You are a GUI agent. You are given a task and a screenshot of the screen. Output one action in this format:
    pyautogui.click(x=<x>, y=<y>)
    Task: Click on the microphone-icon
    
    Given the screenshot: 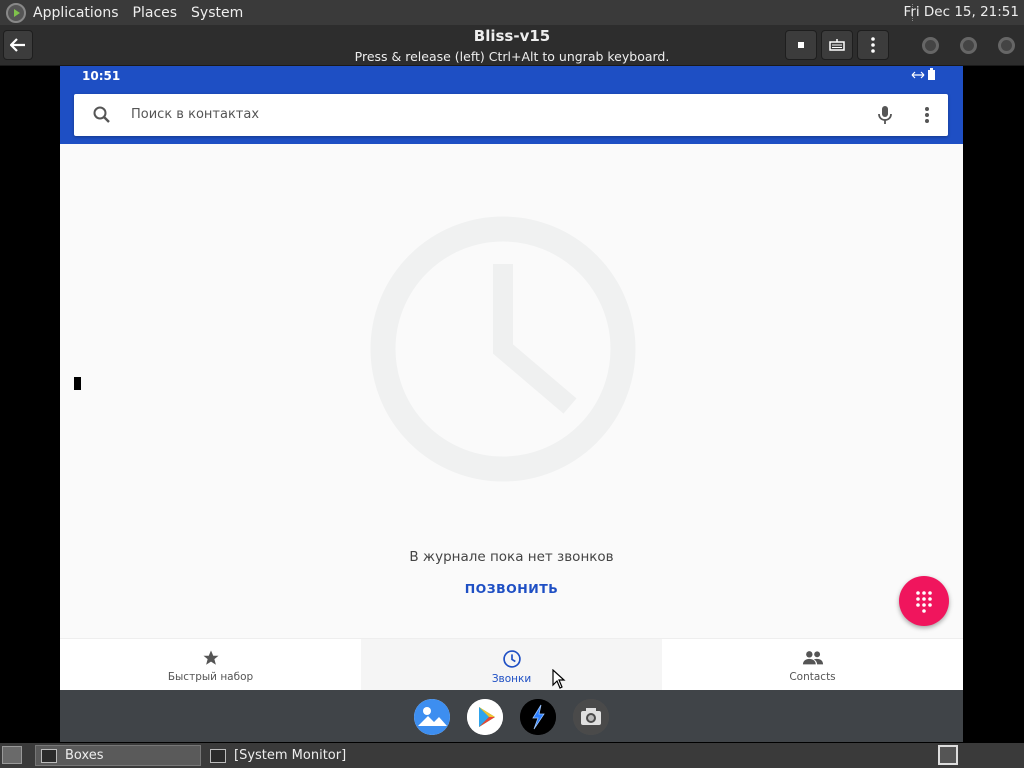 What is the action you would take?
    pyautogui.click(x=885, y=115)
    